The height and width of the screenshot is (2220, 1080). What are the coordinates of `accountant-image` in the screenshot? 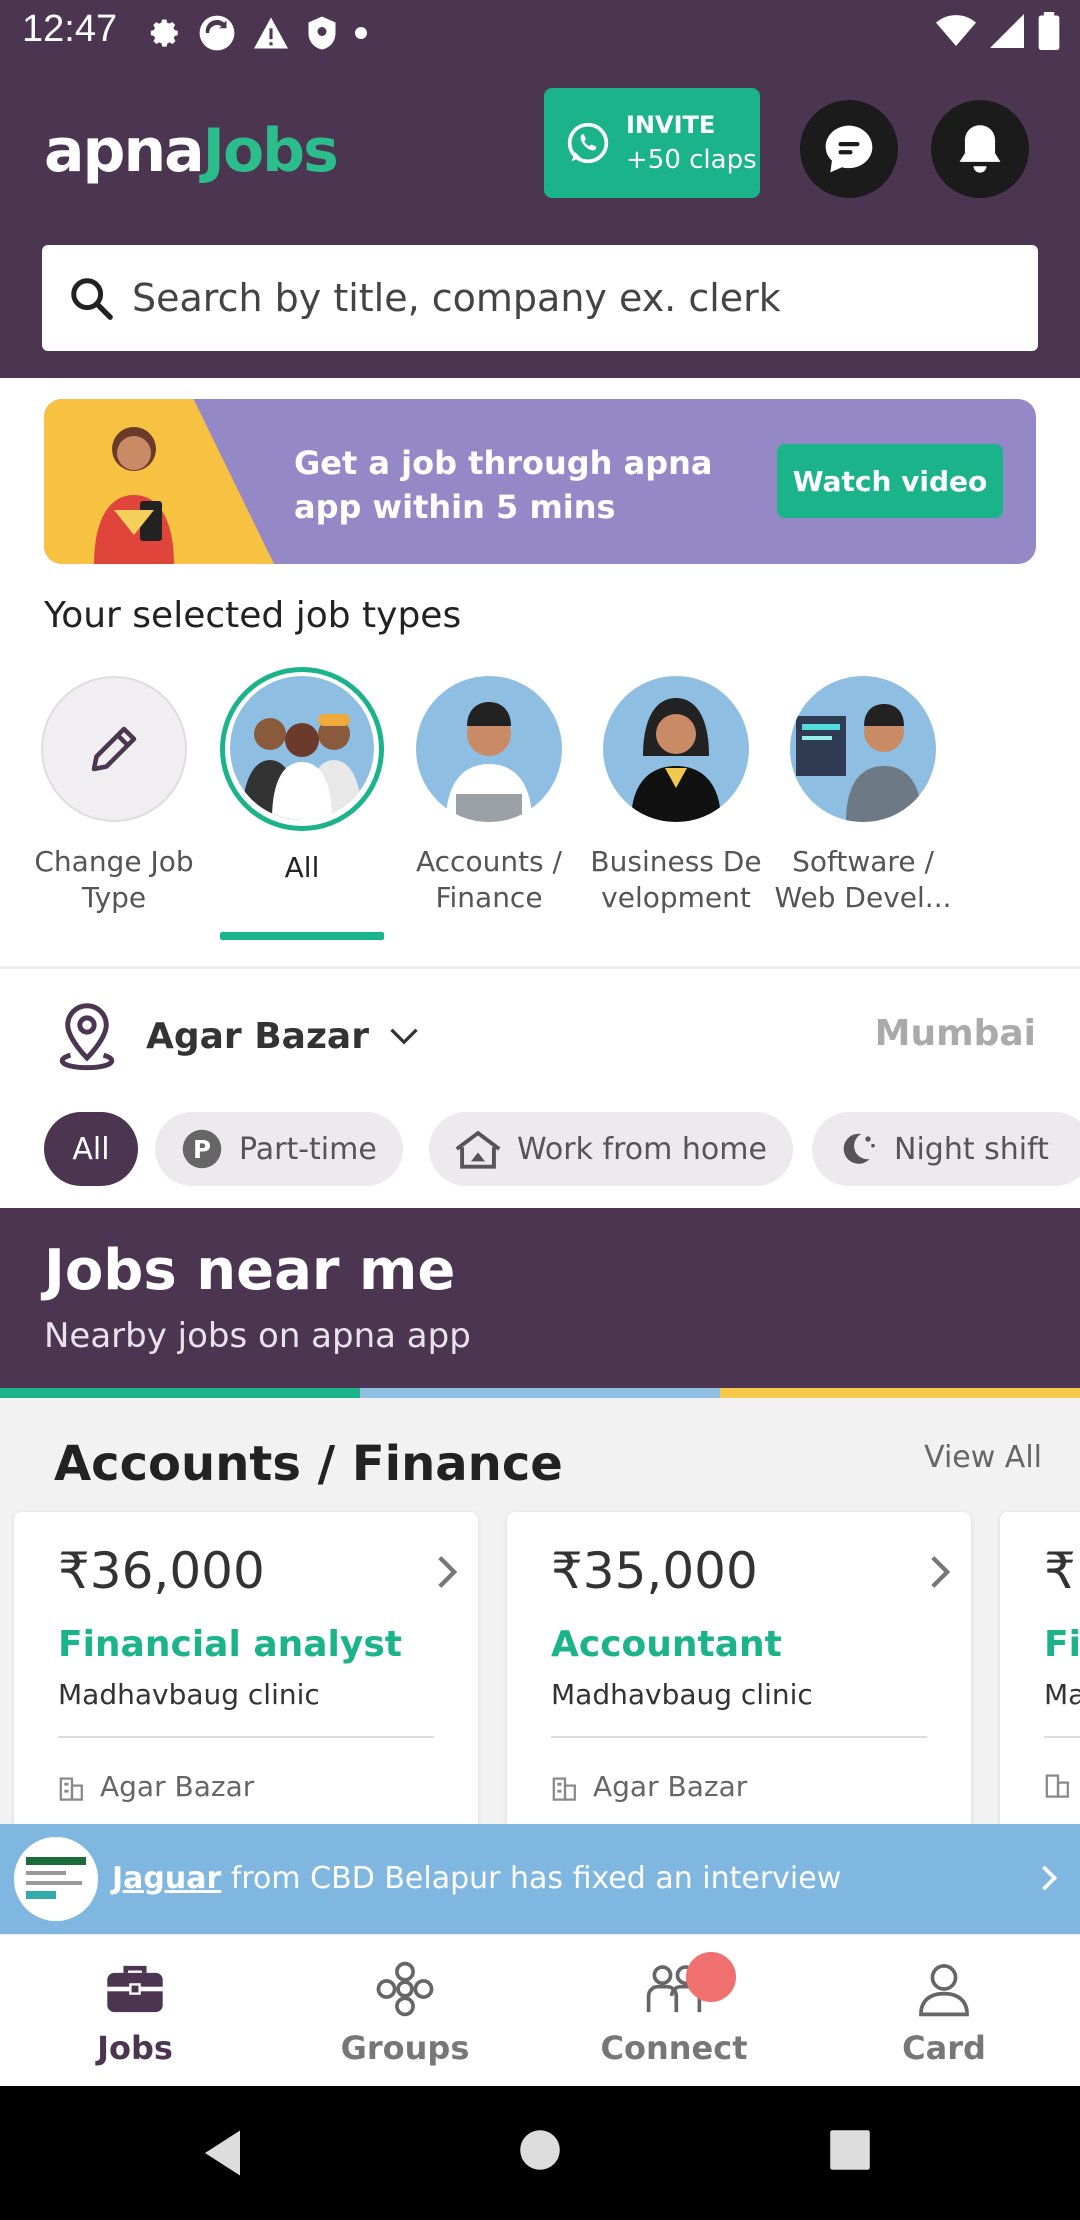 It's located at (489, 762).